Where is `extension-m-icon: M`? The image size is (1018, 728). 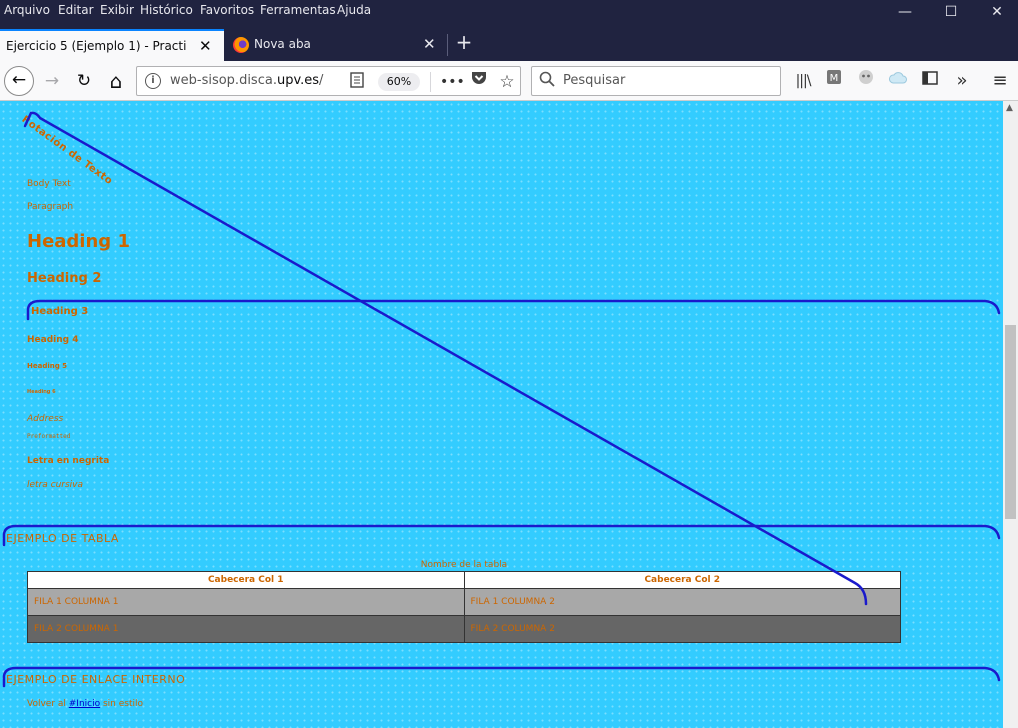
extension-m-icon: M is located at coordinates (834, 81).